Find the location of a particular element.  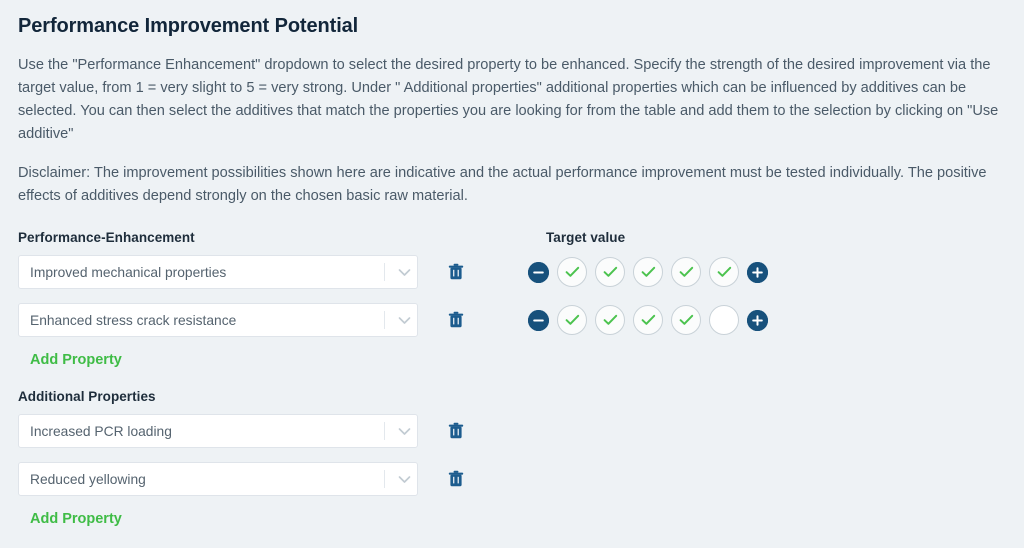

additional-properties-row-2: Reduced yellowing is located at coordinates (253, 479).